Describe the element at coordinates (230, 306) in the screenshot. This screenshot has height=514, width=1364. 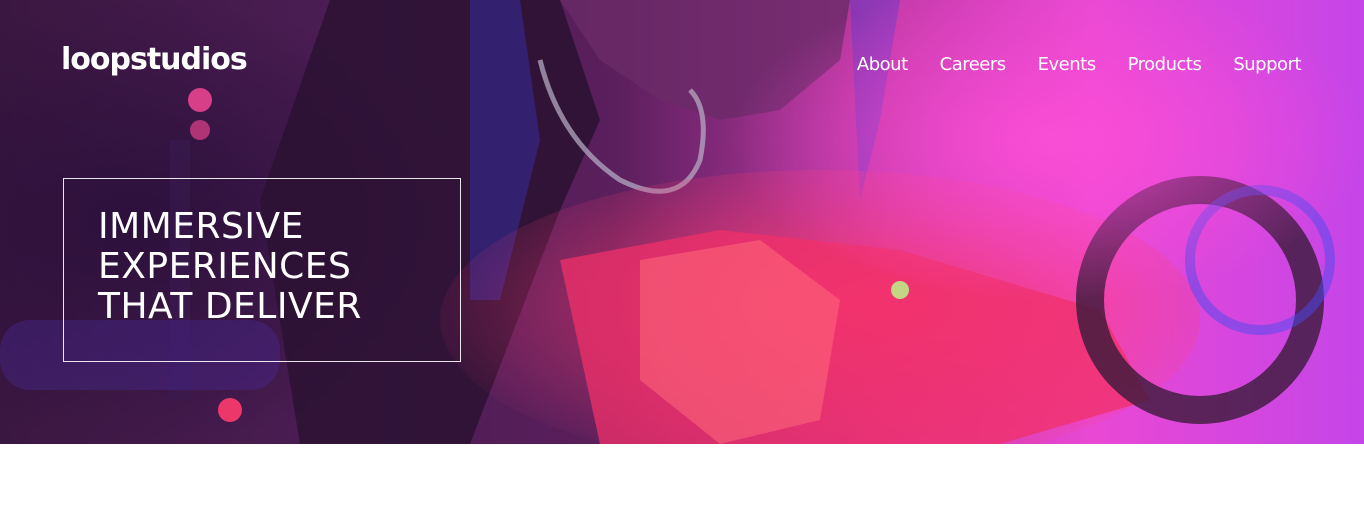
I see `hero-headline-line-3: THAT DELIVER` at that location.